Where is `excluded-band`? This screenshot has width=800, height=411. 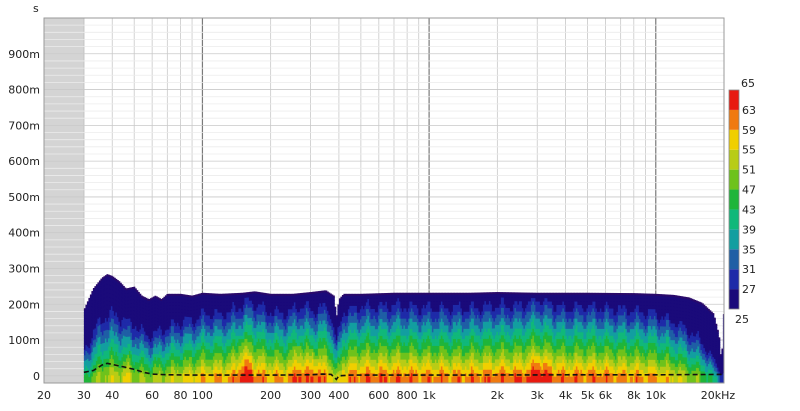 excluded-band is located at coordinates (64, 200).